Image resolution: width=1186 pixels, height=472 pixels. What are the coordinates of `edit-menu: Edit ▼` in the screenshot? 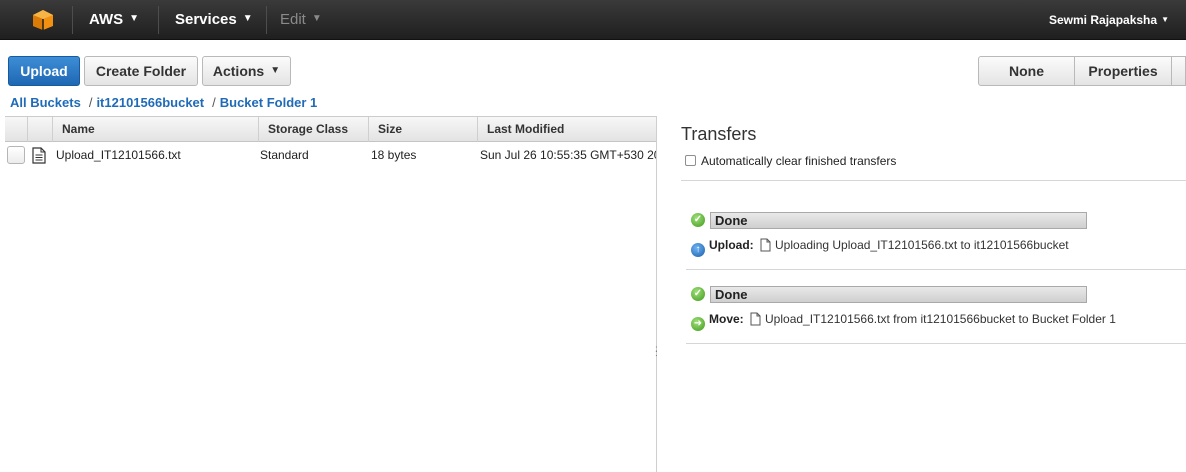 It's located at (301, 20).